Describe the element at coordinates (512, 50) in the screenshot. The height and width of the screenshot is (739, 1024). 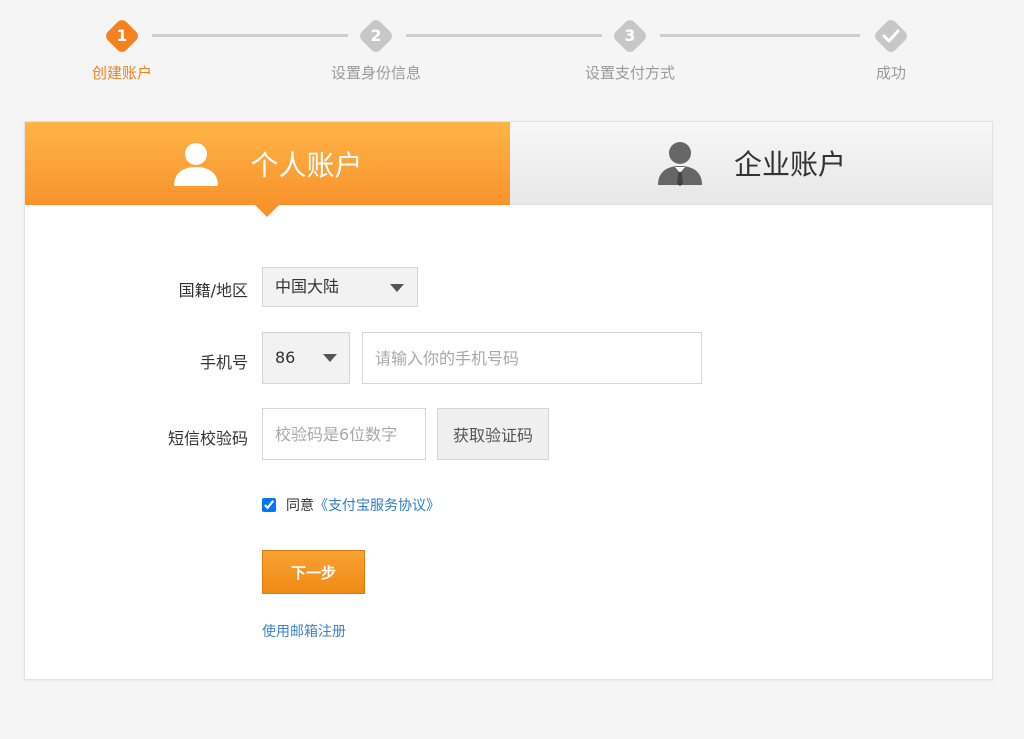
I see `progress-stepper: 1 2 3 创建账户 设置身份信息 设置支付方式 成功` at that location.